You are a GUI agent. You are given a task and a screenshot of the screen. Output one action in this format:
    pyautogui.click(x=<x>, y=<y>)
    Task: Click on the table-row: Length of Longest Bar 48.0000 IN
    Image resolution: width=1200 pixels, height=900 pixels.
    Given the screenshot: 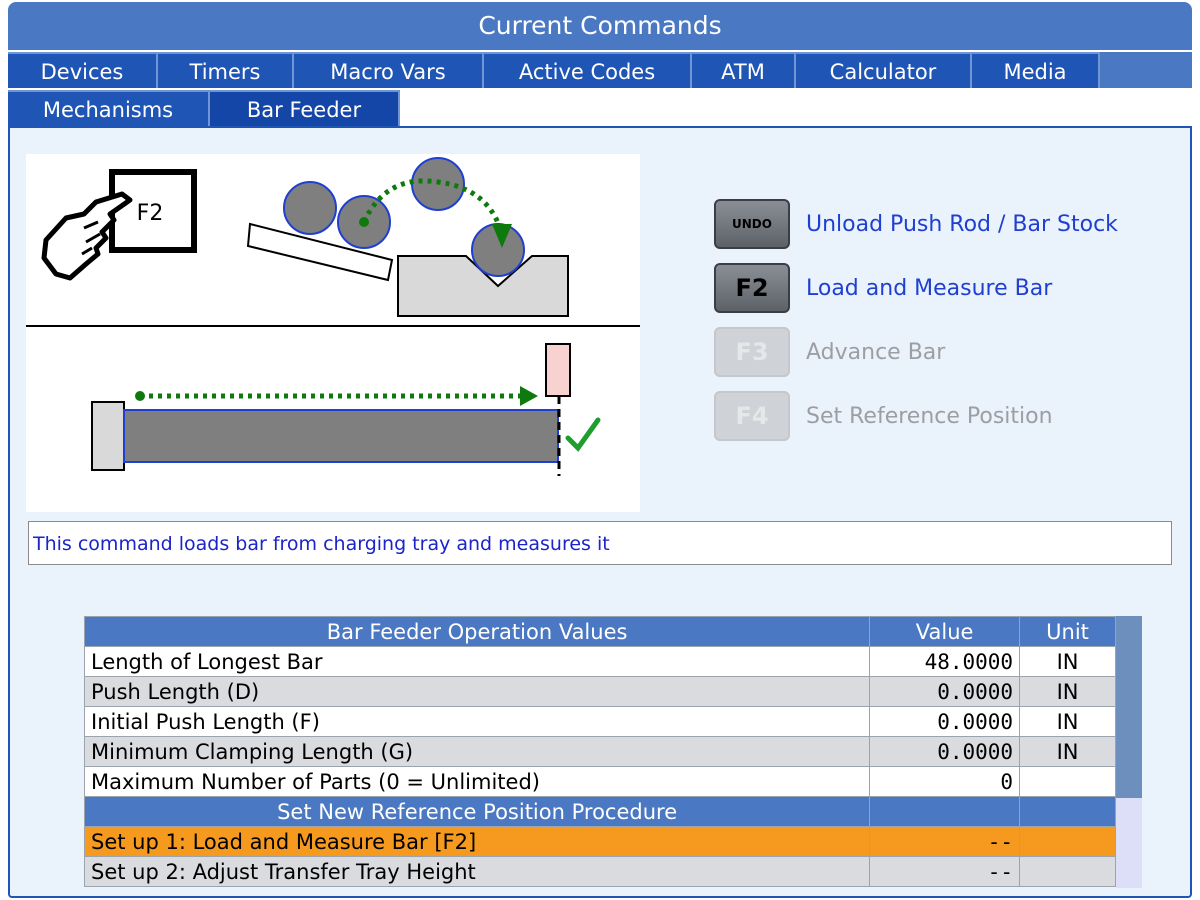 What is the action you would take?
    pyautogui.click(x=599, y=661)
    